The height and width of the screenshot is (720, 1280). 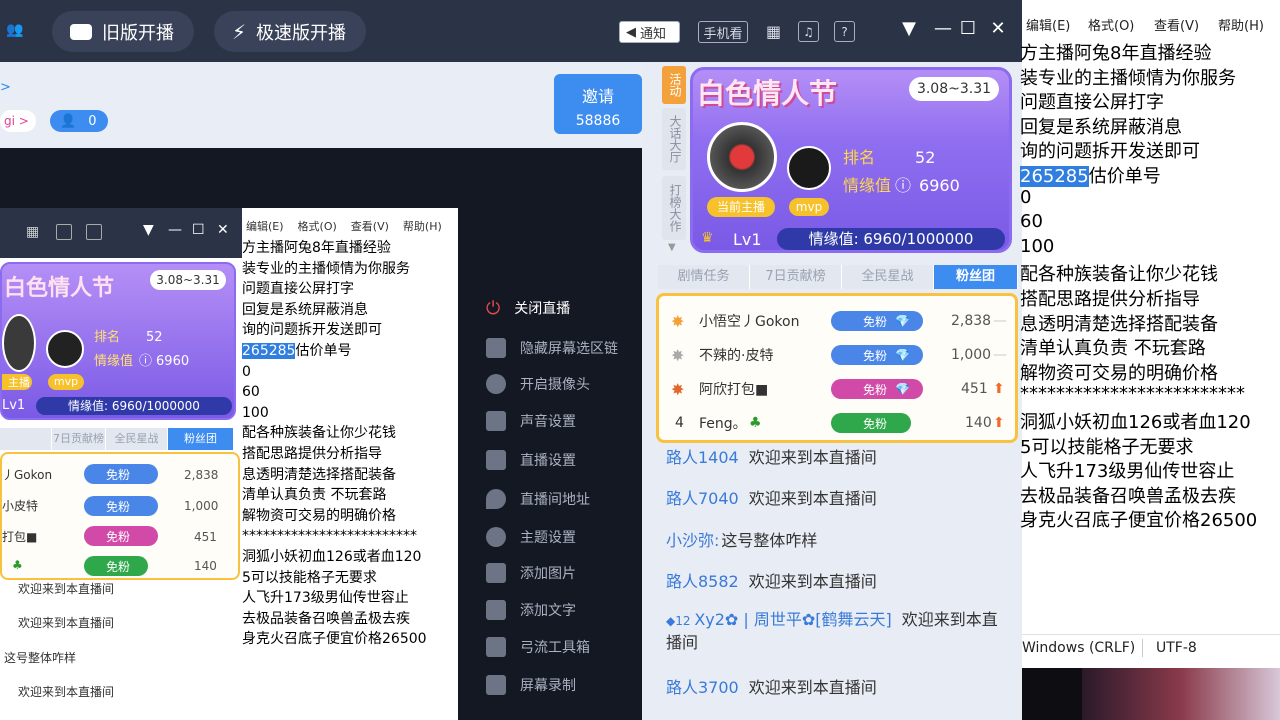 I want to click on gold-medal-icon: ✸, so click(x=678, y=321).